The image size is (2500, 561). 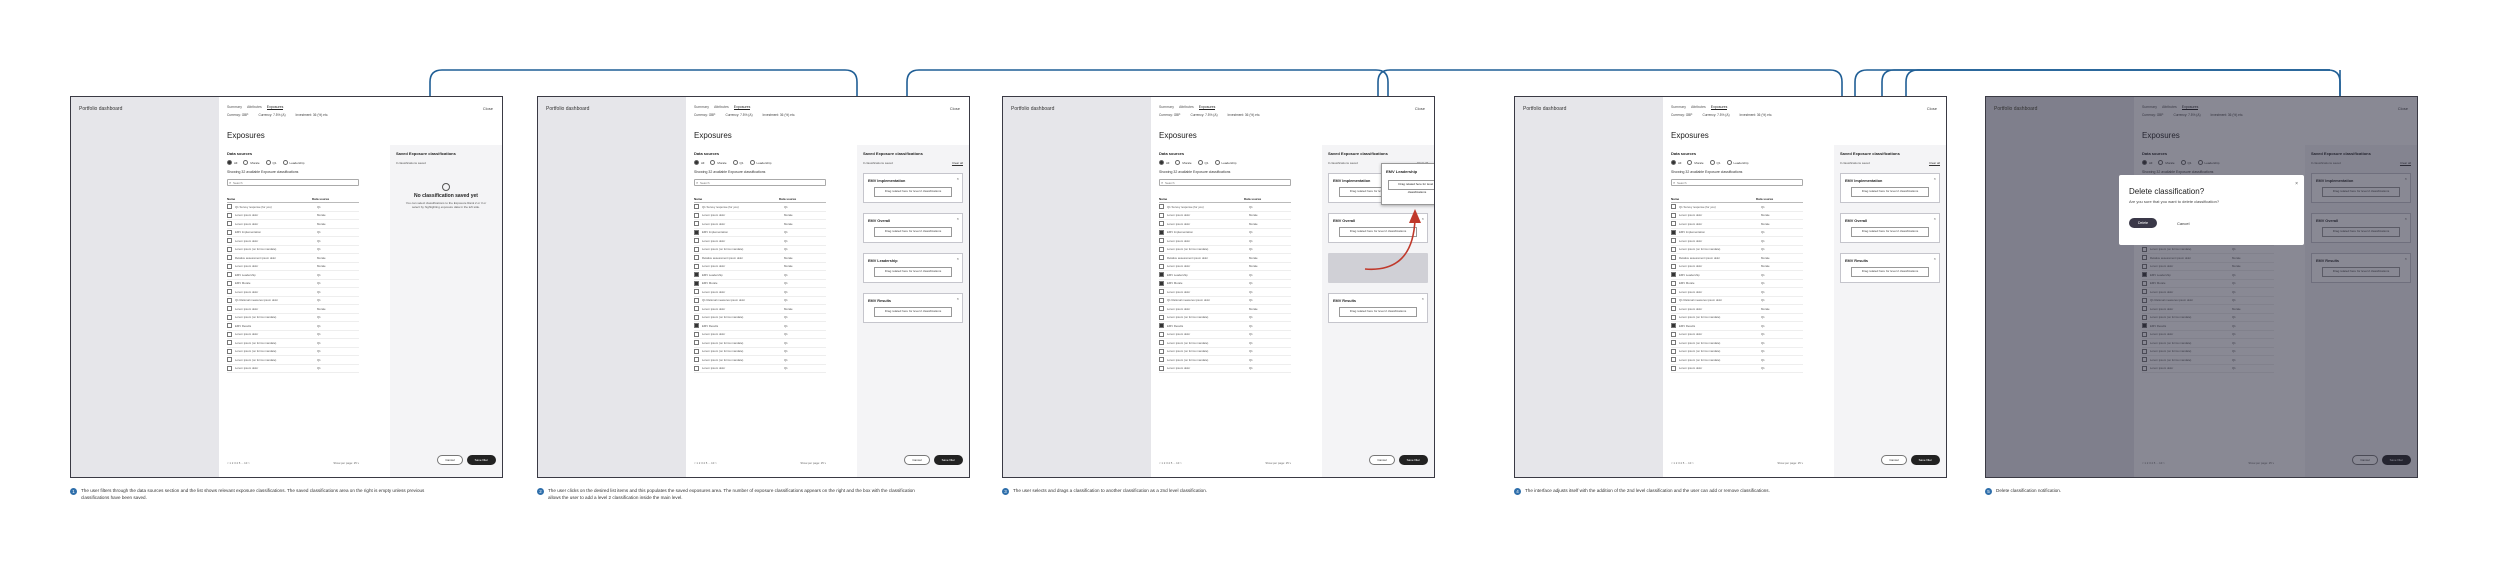 What do you see at coordinates (760, 326) in the screenshot?
I see `table-row: EMV Results Q1` at bounding box center [760, 326].